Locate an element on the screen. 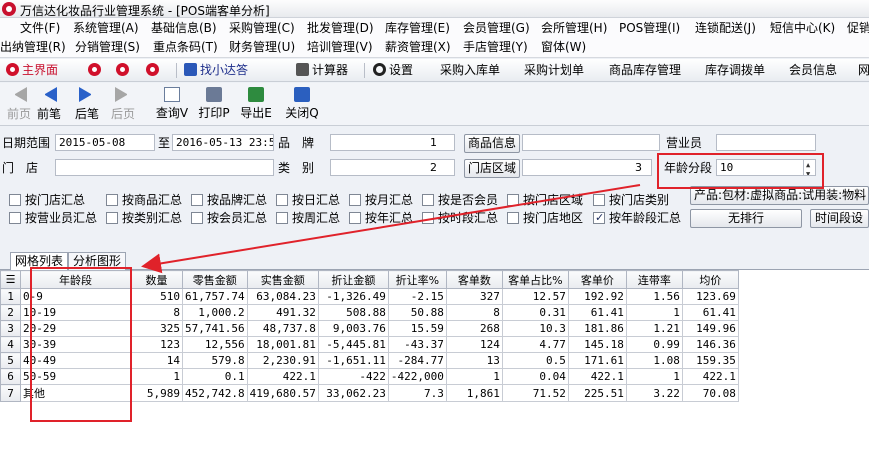 This screenshot has width=869, height=459. table-cell: -43.37 is located at coordinates (417, 344).